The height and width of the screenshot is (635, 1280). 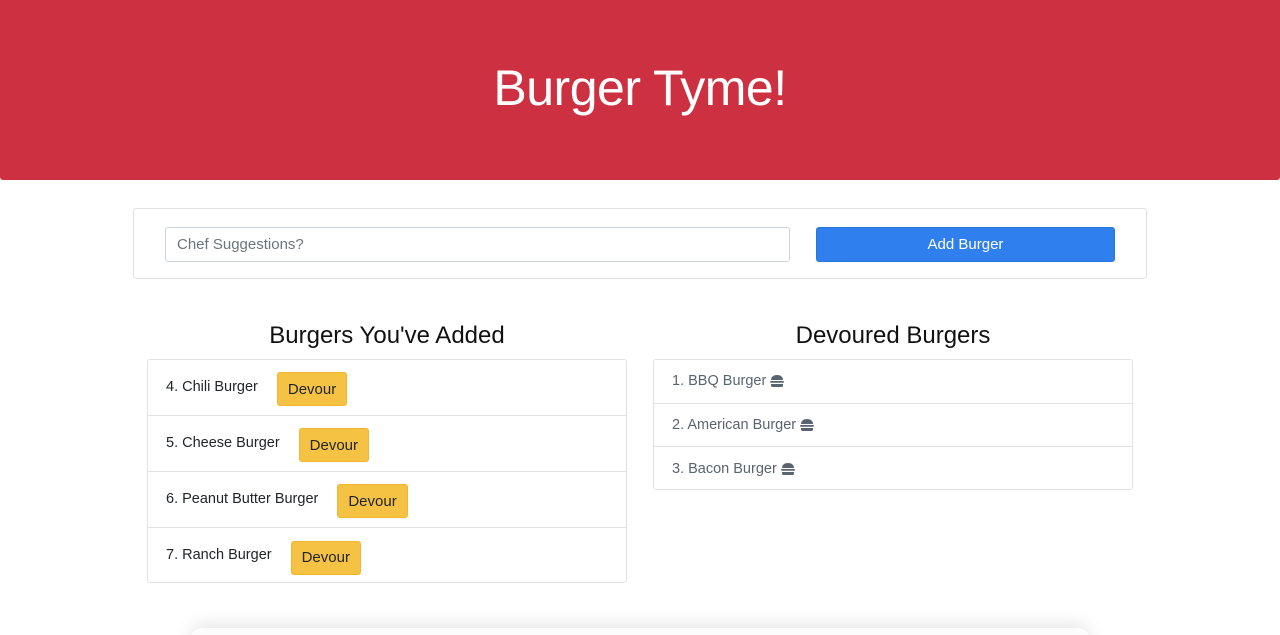 What do you see at coordinates (242, 498) in the screenshot?
I see `burger-label: 6. Peanut Butter Burger` at bounding box center [242, 498].